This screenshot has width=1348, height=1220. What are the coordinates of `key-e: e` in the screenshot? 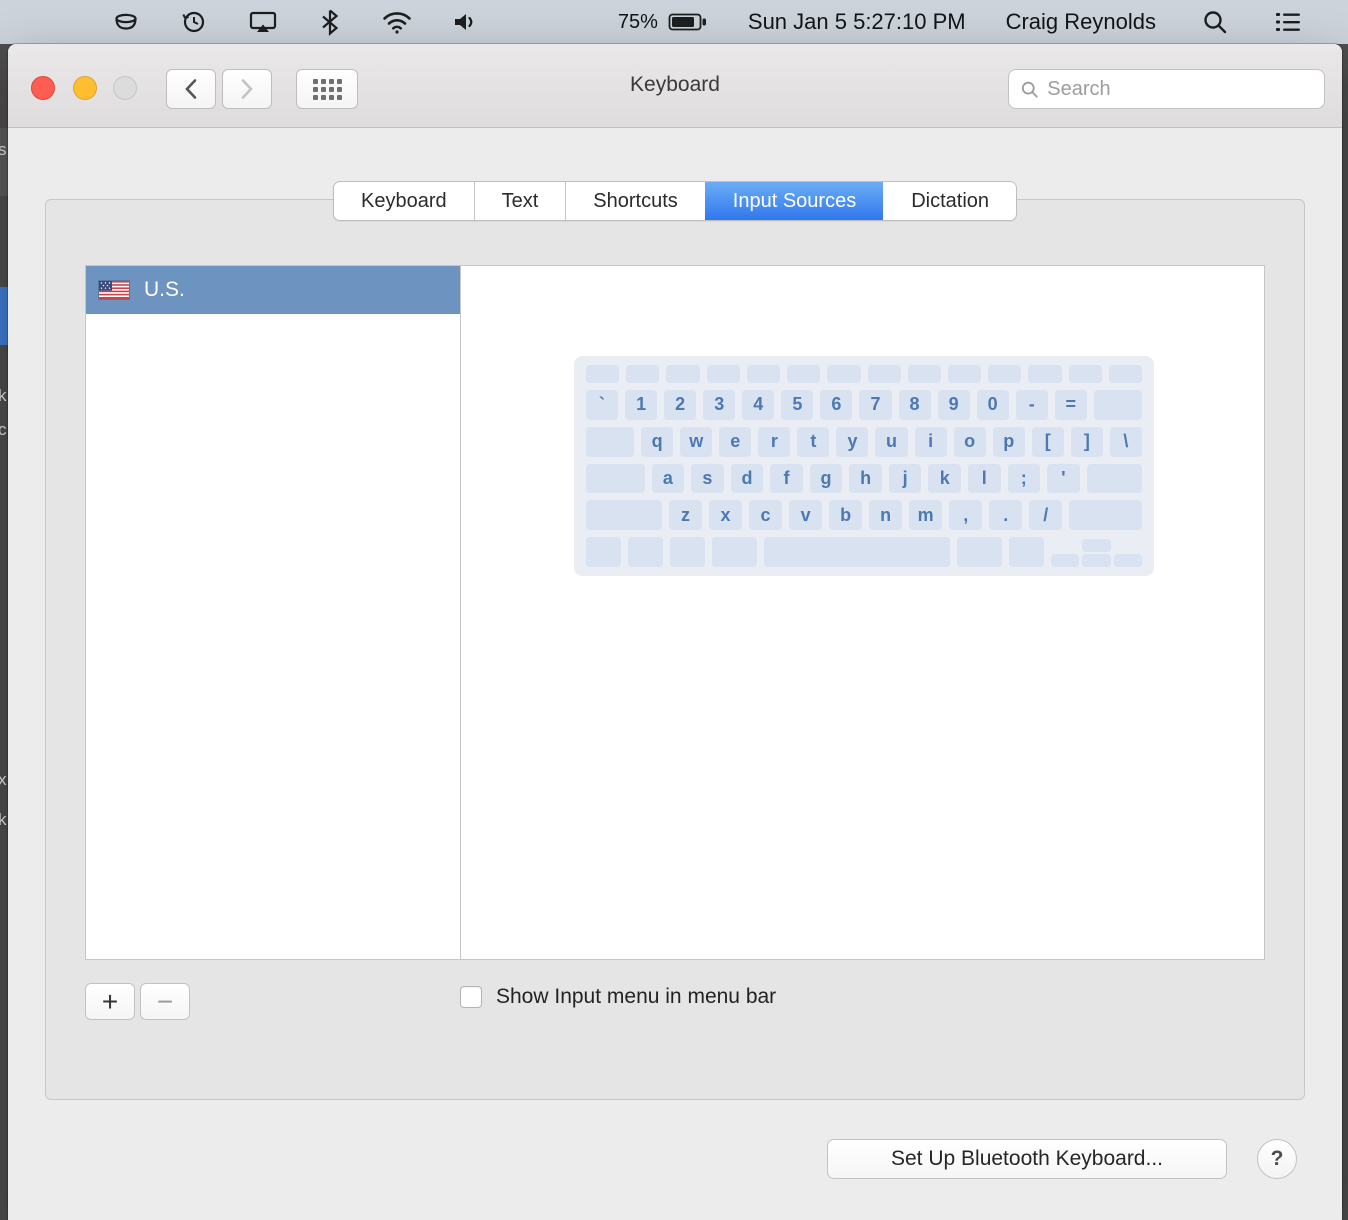 It's located at (735, 441).